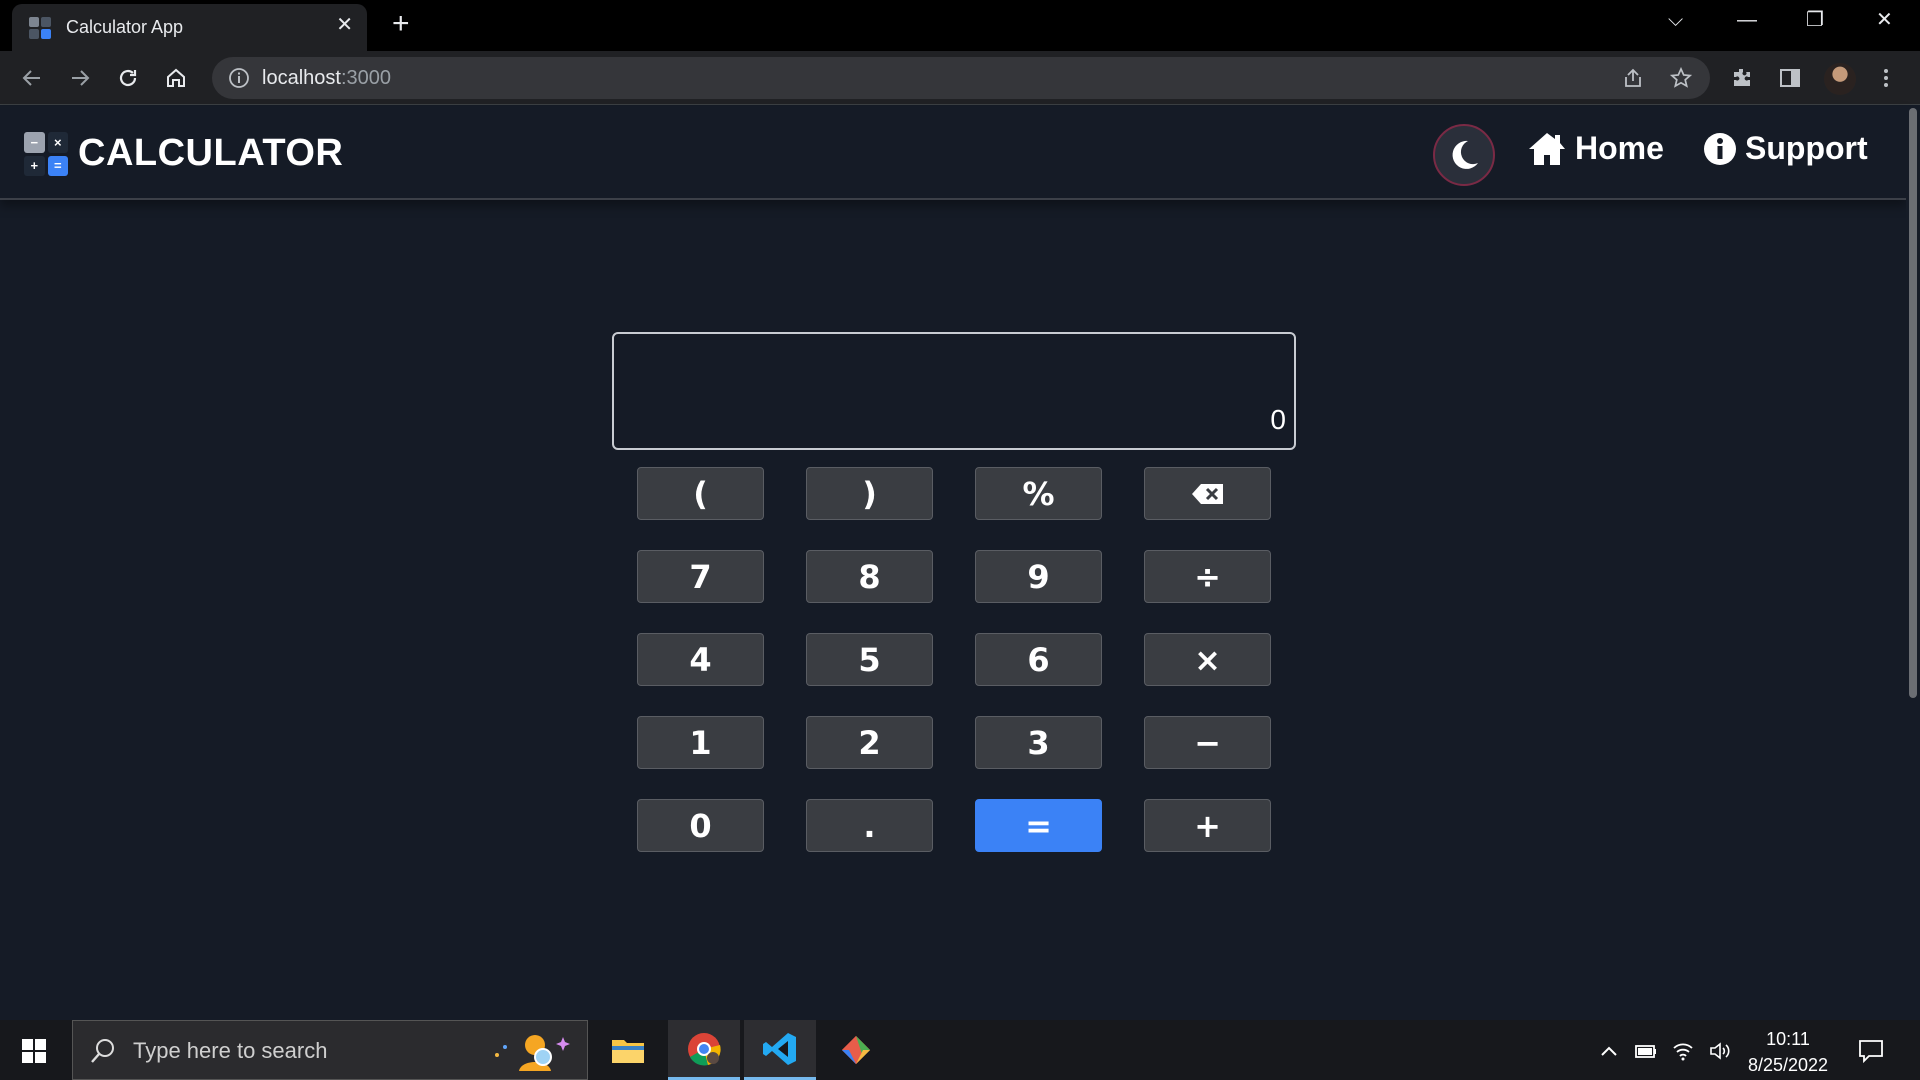 The image size is (1920, 1080). Describe the element at coordinates (1886, 78) in the screenshot. I see `browser-menu-icon` at that location.